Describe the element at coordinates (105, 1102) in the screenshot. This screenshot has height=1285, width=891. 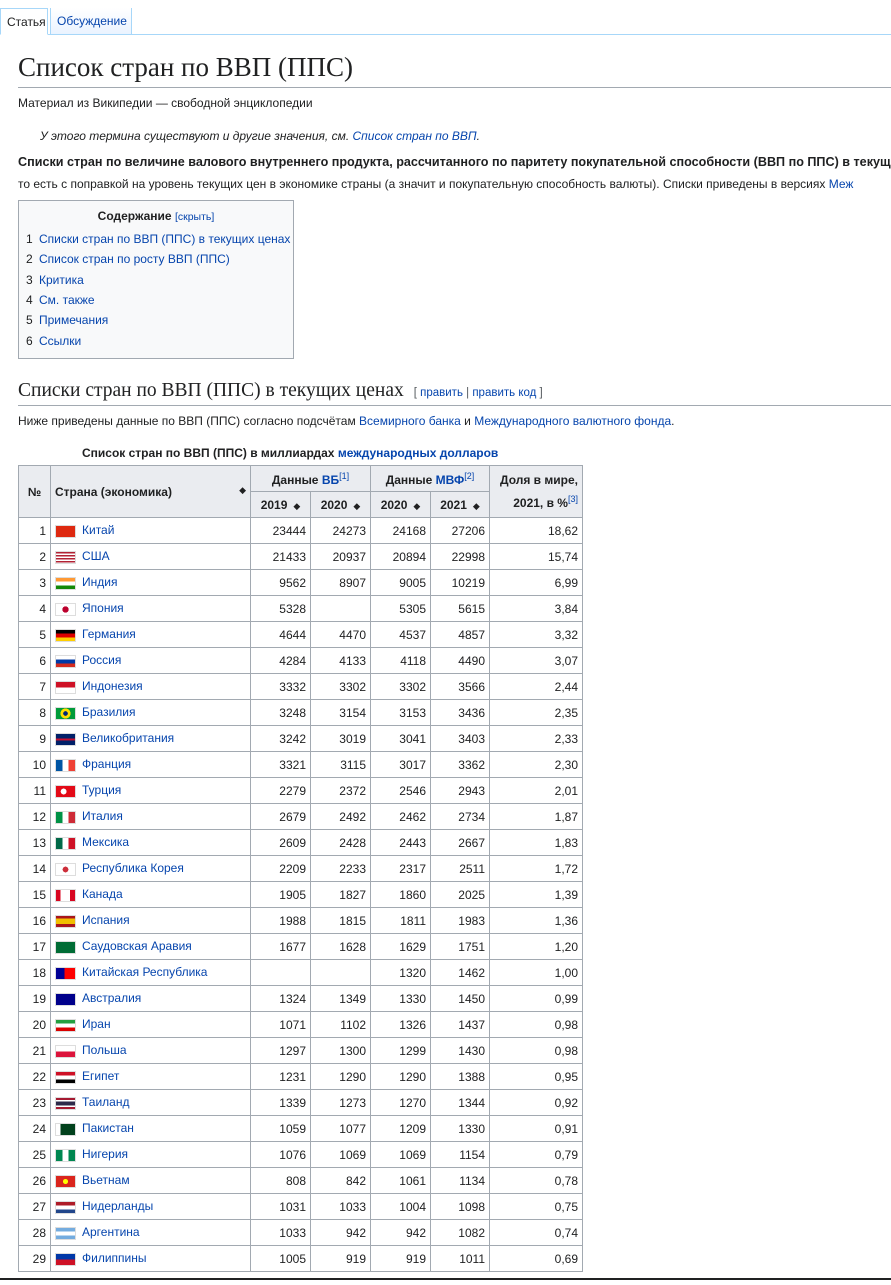
I see `country-link: Таиланд` at that location.